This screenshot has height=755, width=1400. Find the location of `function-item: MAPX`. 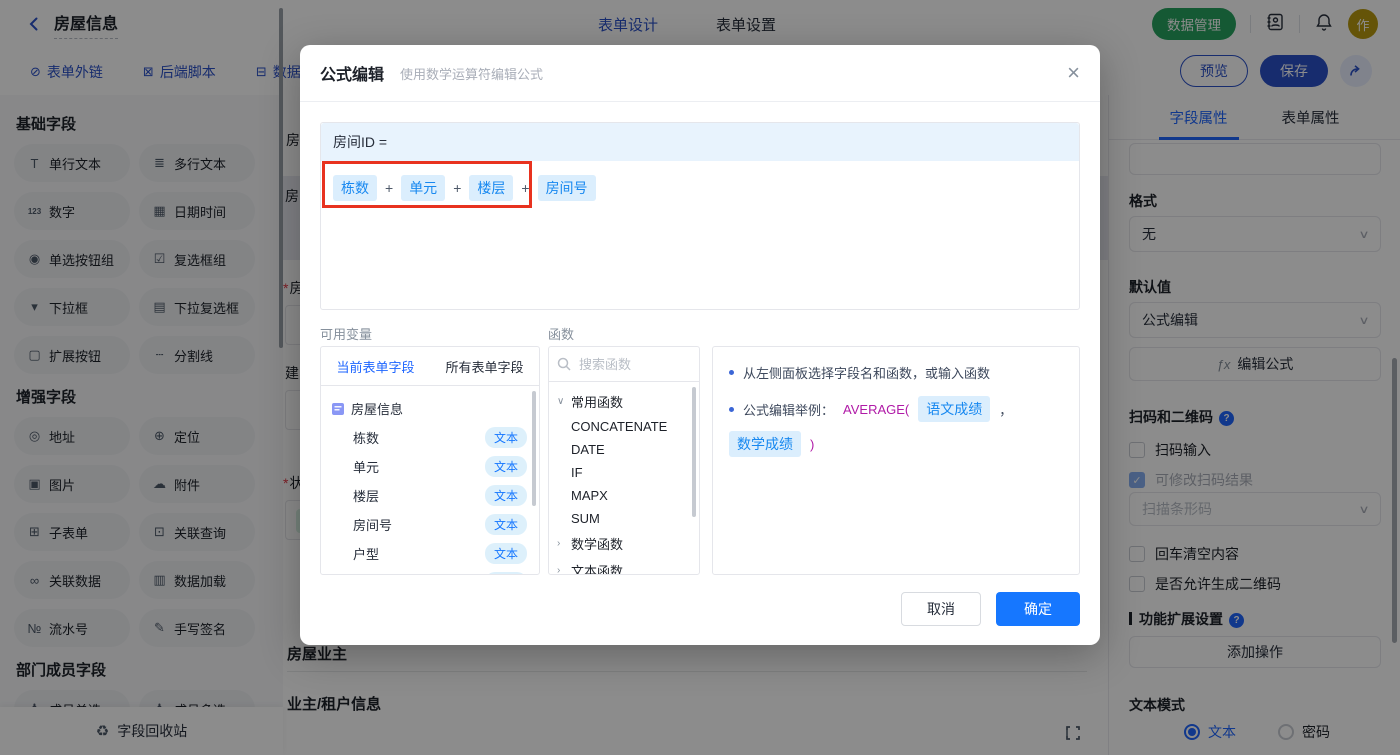

function-item: MAPX is located at coordinates (624, 495).